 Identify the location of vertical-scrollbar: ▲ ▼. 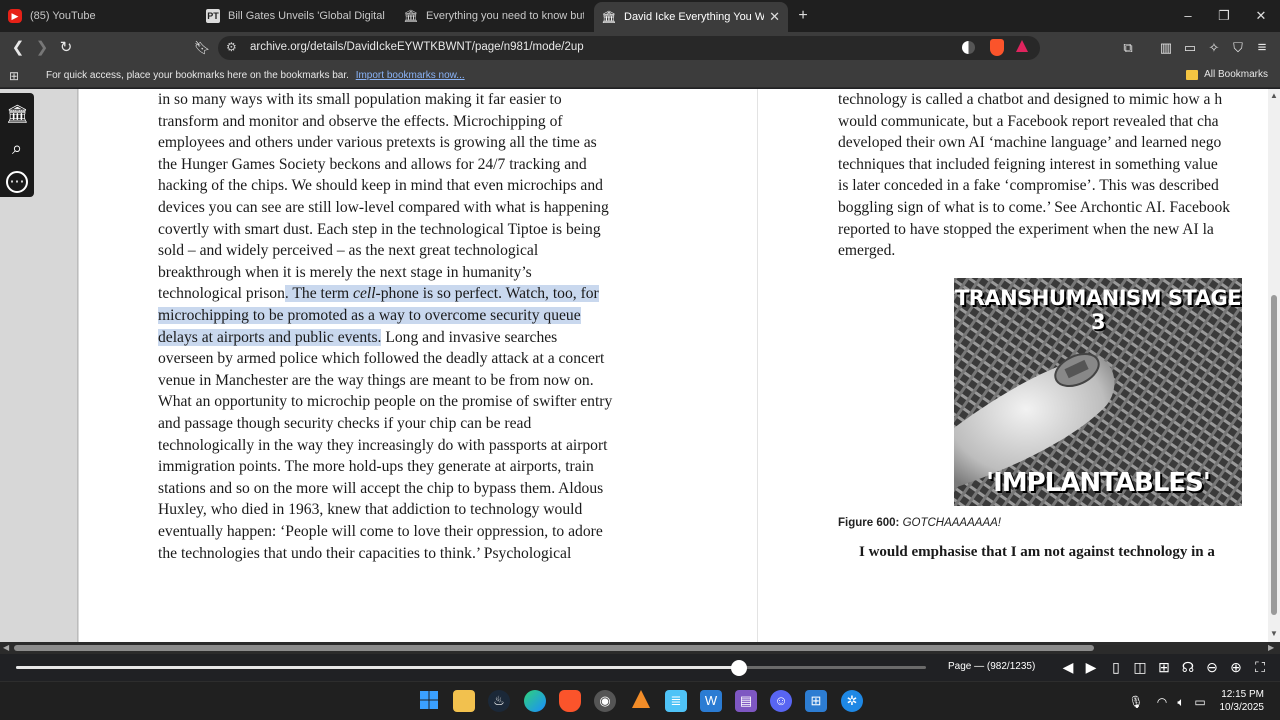
(1274, 365).